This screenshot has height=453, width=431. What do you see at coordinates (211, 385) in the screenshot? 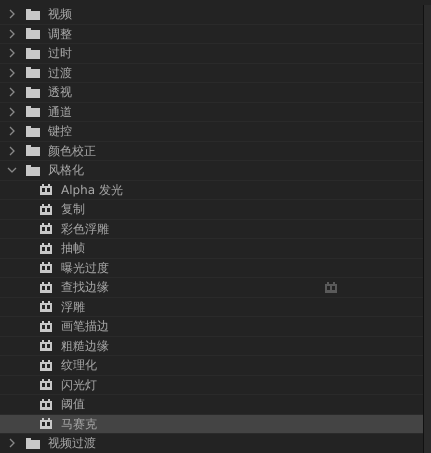
I see `effect-row: 闪光灯` at bounding box center [211, 385].